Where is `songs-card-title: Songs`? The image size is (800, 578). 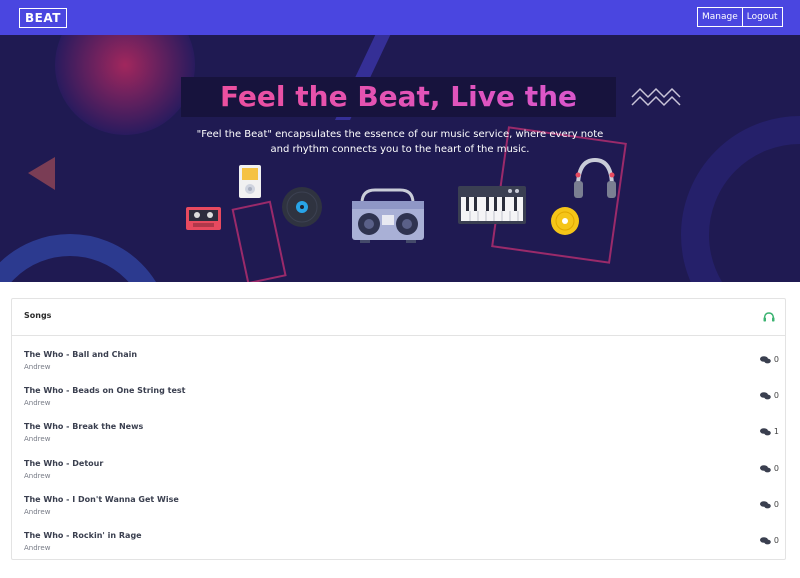
songs-card-title: Songs is located at coordinates (38, 315).